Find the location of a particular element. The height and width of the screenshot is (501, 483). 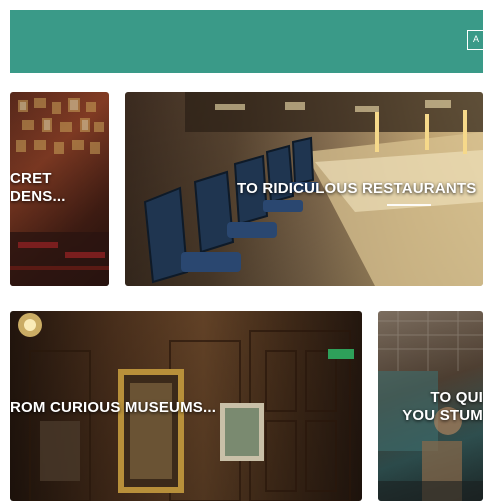

tile-restaurants-caption: TO RIDICULOUS RESTAURANTS is located at coordinates (356, 193).